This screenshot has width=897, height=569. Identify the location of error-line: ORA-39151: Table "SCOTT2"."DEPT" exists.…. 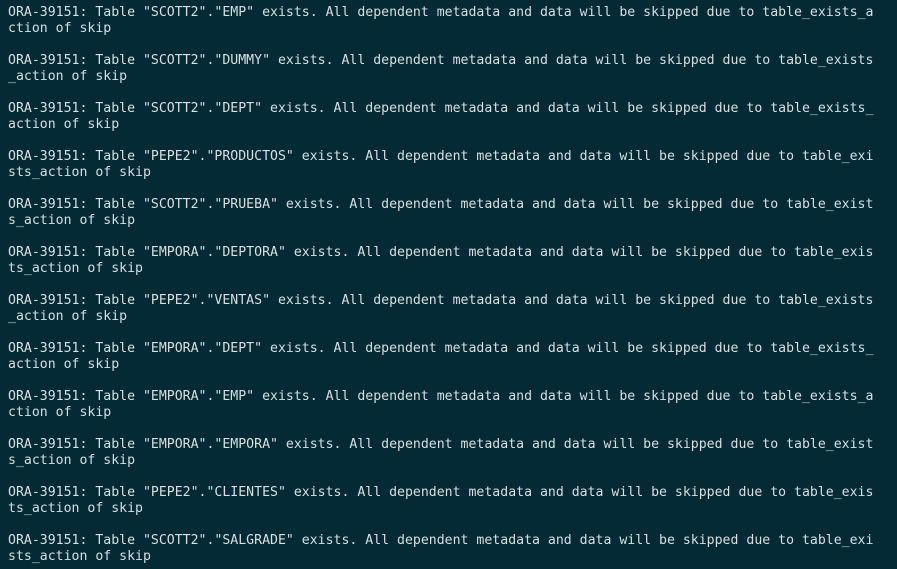
(441, 108).